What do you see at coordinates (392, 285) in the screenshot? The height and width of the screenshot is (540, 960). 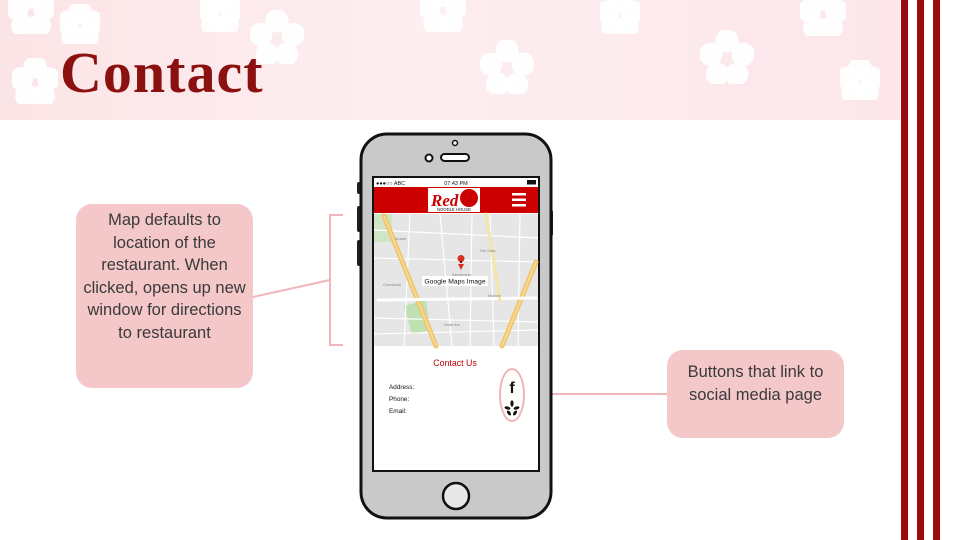 I see `svg-text: Carmichael` at bounding box center [392, 285].